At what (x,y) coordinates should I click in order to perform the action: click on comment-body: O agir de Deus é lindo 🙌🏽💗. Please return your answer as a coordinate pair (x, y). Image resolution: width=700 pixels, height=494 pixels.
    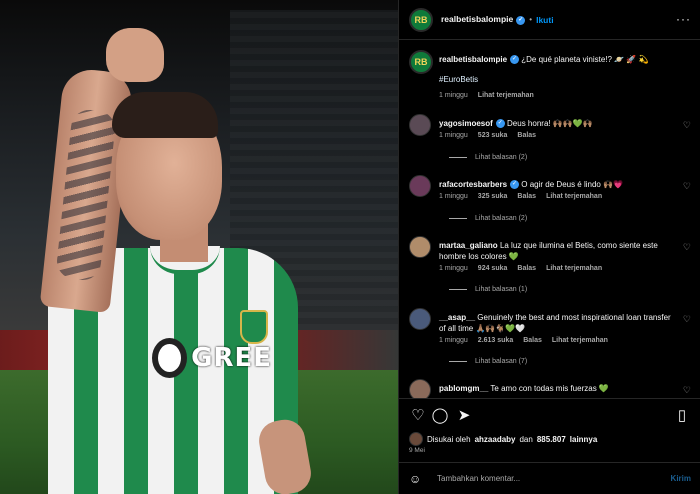
    Looking at the image, I should click on (572, 184).